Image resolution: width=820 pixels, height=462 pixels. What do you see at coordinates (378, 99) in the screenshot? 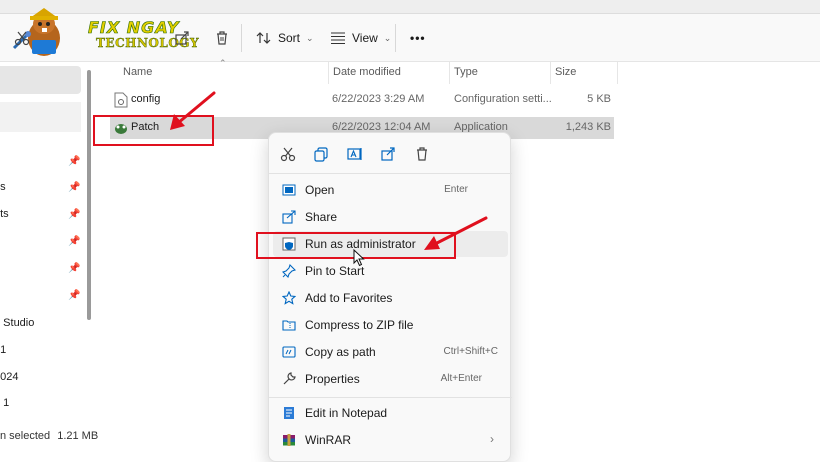
I see `file-date: 6/22/2023 3:29 AM` at bounding box center [378, 99].